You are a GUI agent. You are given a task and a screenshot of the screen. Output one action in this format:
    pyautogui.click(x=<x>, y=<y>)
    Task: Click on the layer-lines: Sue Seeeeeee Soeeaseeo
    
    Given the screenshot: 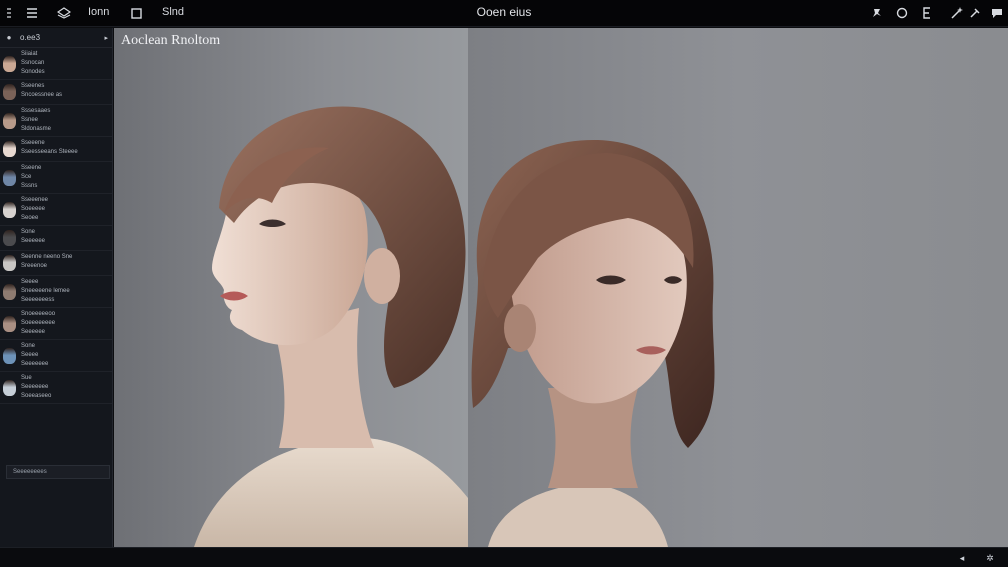 What is the action you would take?
    pyautogui.click(x=36, y=387)
    